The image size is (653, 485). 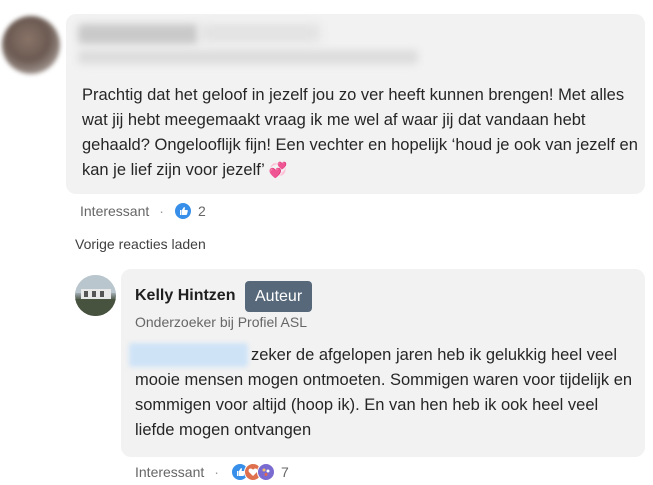 What do you see at coordinates (252, 472) in the screenshot?
I see `reaction-icons` at bounding box center [252, 472].